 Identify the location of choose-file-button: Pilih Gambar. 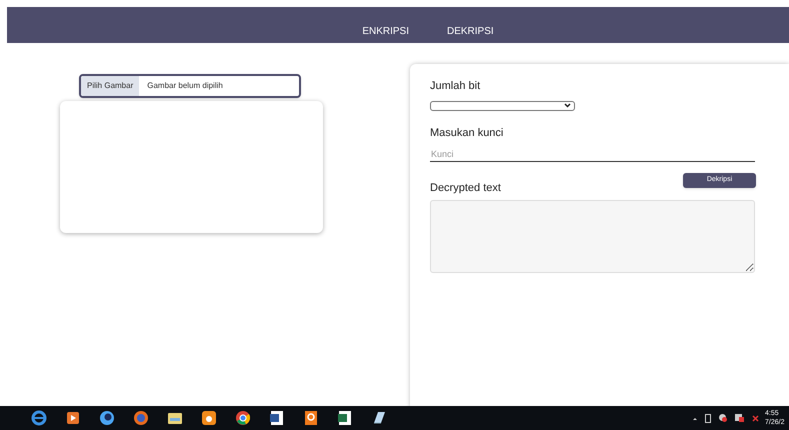
(110, 86).